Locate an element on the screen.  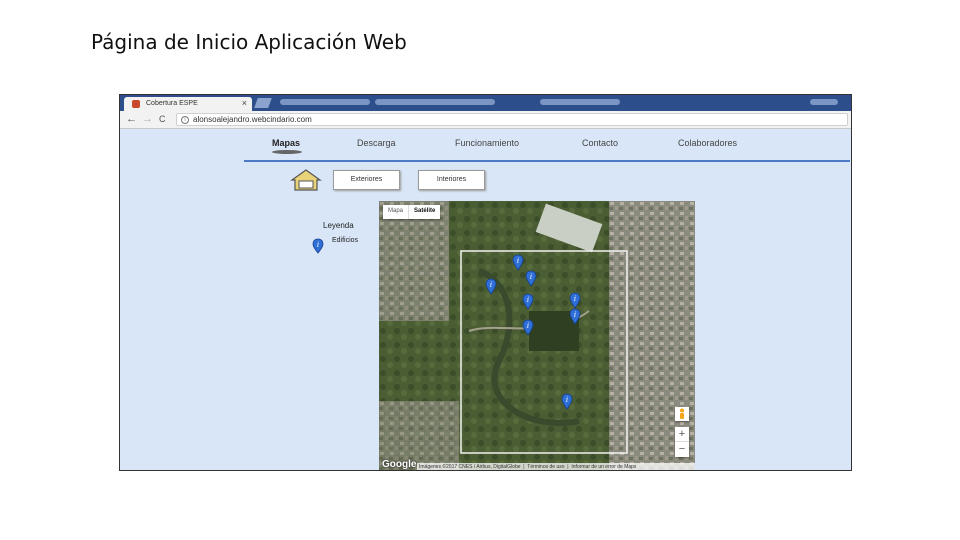
interiores-button: Interiores is located at coordinates (451, 180).